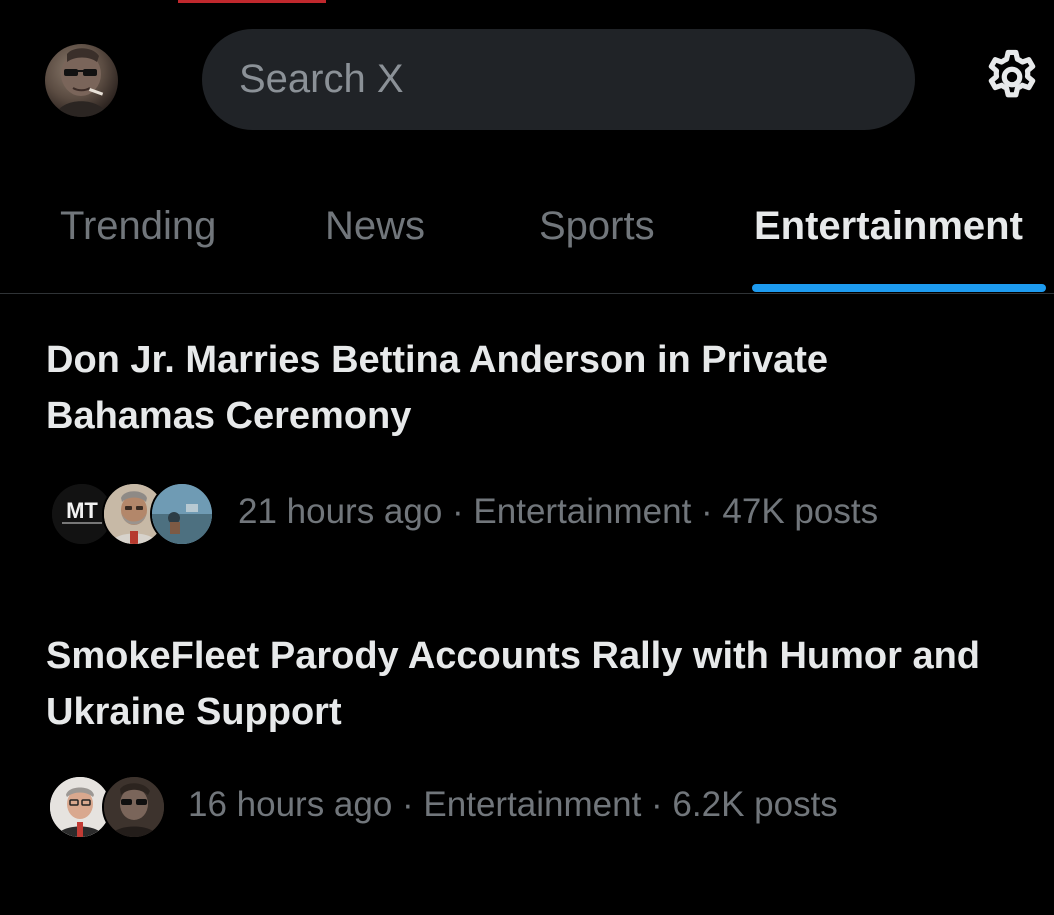 The height and width of the screenshot is (915, 1054). Describe the element at coordinates (134, 807) in the screenshot. I see `sunglasses-man-avatar` at that location.